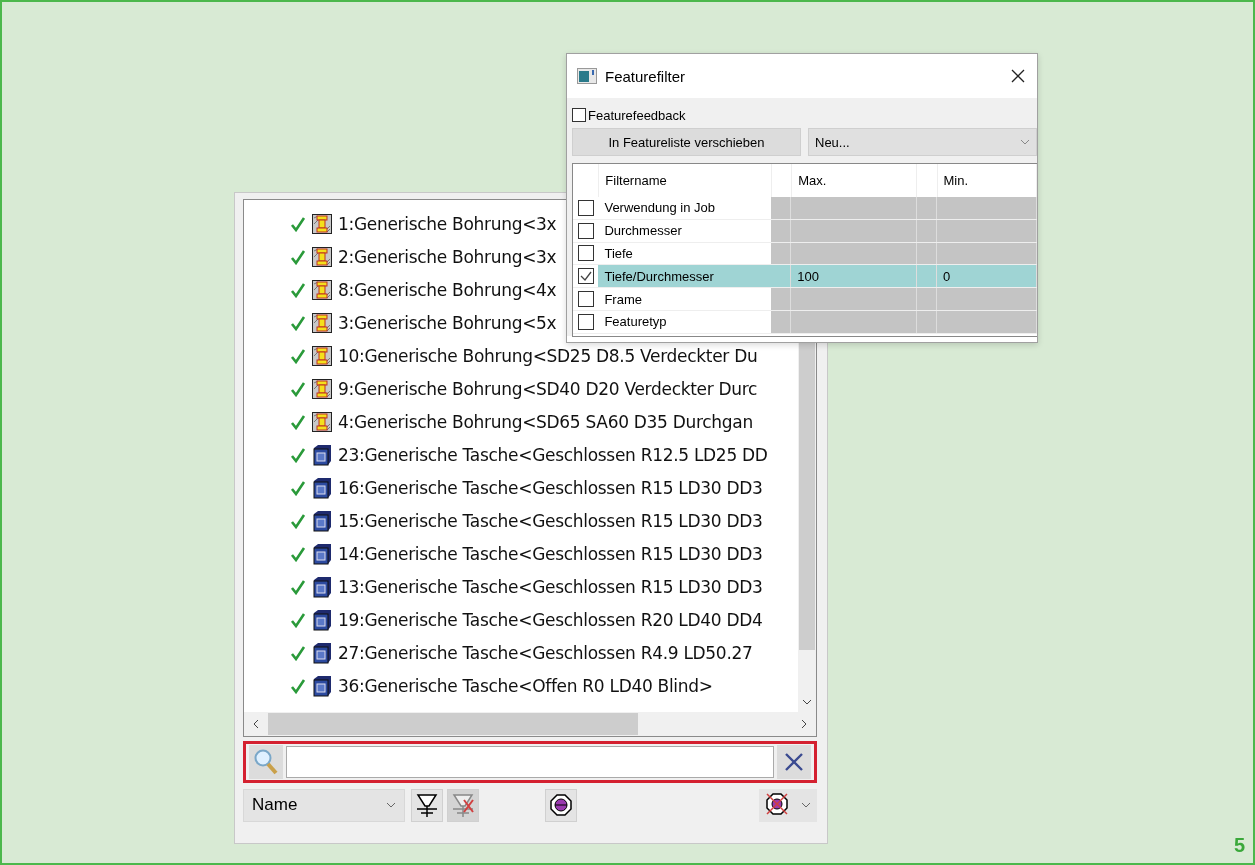  Describe the element at coordinates (521, 355) in the screenshot. I see `feature-item: 10:Generische Bohrung<SD25 D8.5 Verdeckter Du` at that location.